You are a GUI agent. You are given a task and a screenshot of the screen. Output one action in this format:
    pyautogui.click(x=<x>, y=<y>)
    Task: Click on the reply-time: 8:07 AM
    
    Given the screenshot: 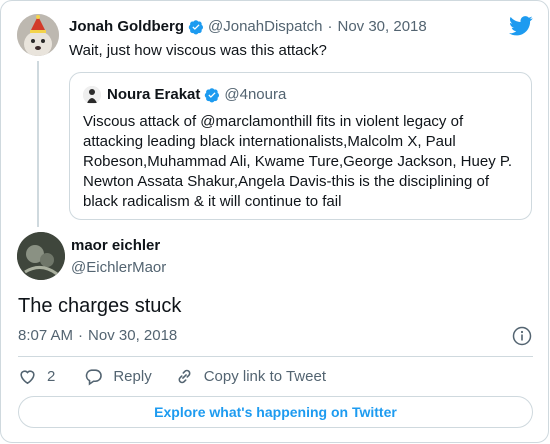 What is the action you would take?
    pyautogui.click(x=46, y=335)
    